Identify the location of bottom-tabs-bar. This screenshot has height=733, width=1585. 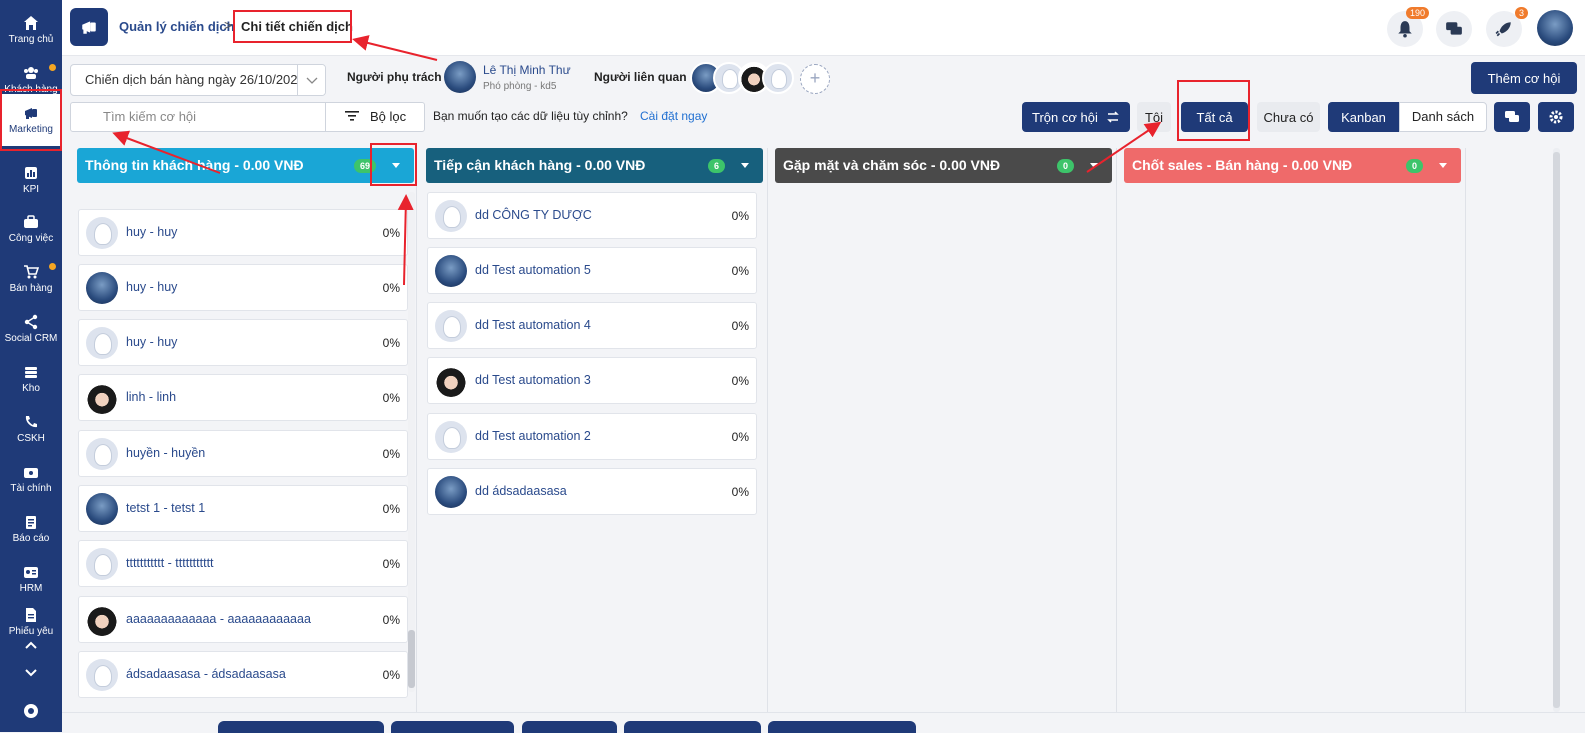
(823, 722).